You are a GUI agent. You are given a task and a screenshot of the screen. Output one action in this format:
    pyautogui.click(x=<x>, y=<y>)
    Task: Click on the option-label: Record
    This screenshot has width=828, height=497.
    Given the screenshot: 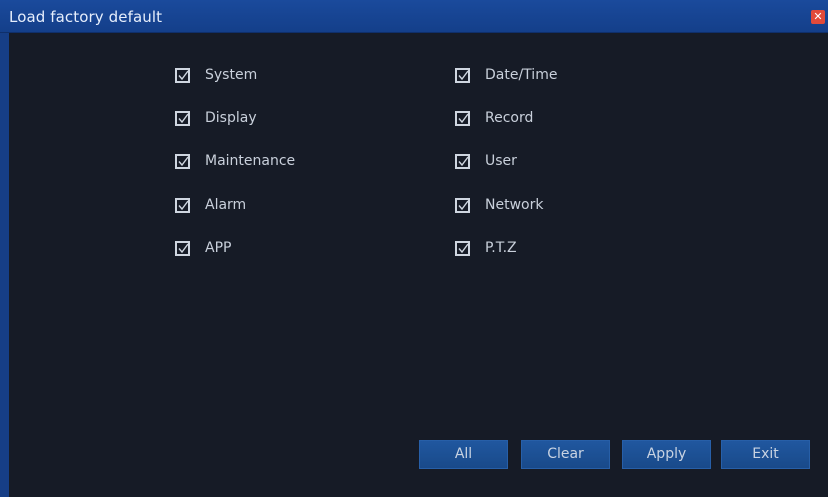 What is the action you would take?
    pyautogui.click(x=509, y=118)
    